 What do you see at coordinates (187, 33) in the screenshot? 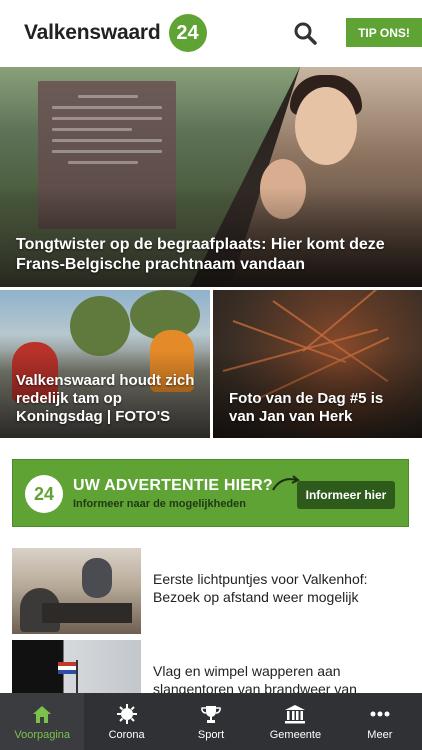
I see `brand-badge: 24` at bounding box center [187, 33].